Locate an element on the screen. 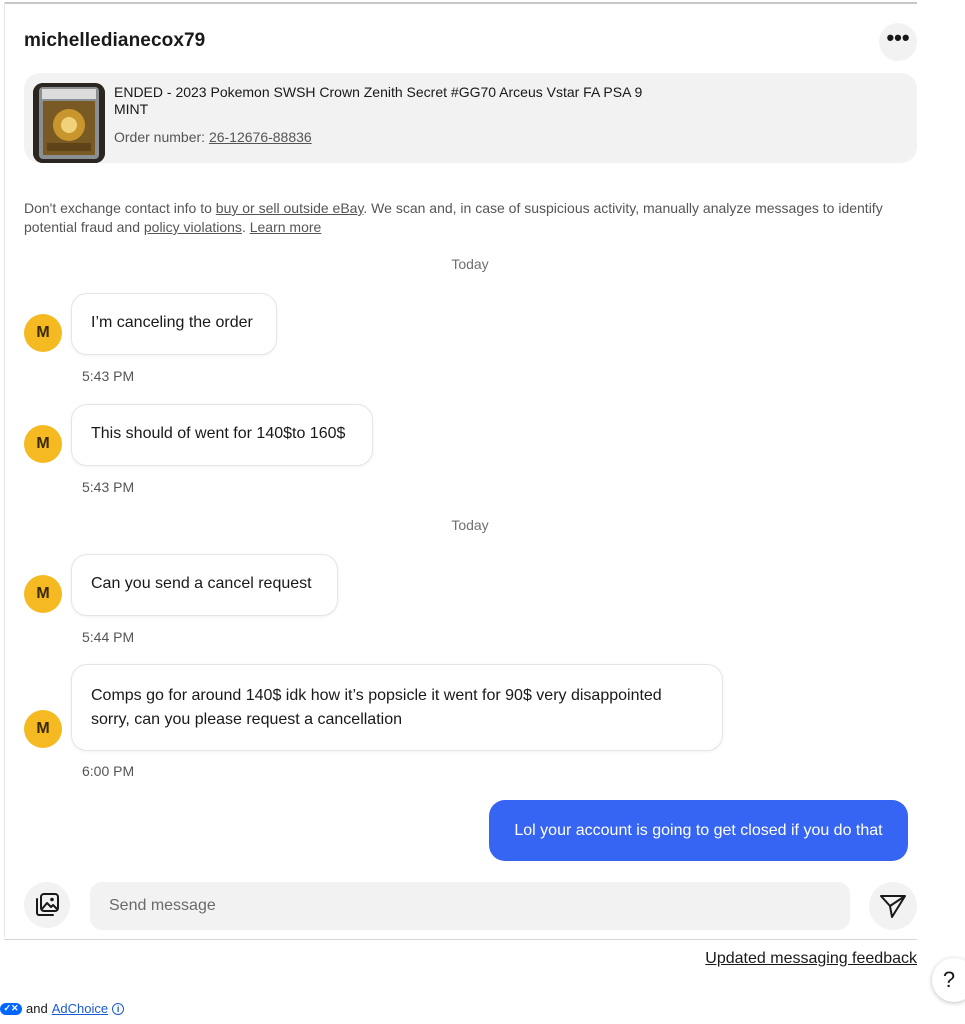 This screenshot has height=1024, width=965. message-text: I’m canceling the order is located at coordinates (172, 322).